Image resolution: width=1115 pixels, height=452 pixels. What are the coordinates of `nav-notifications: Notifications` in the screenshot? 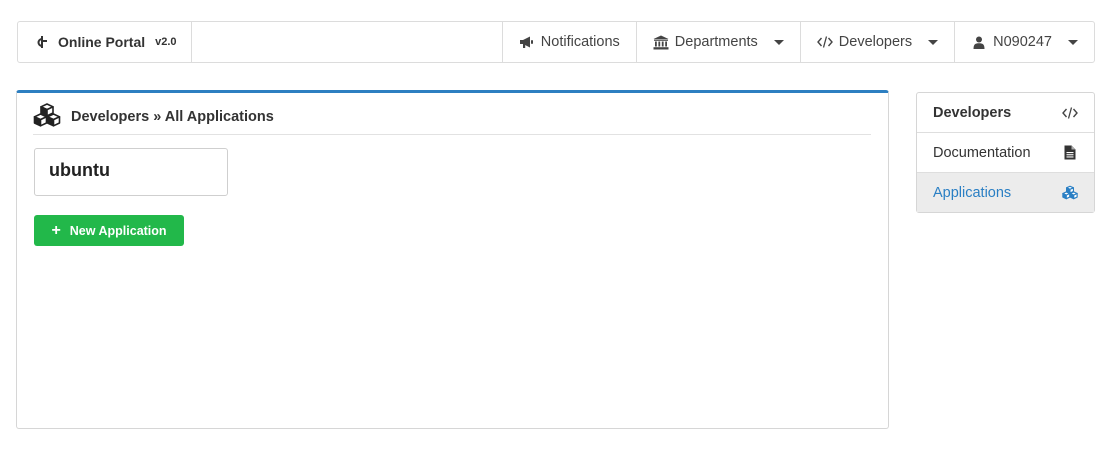 It's located at (568, 42).